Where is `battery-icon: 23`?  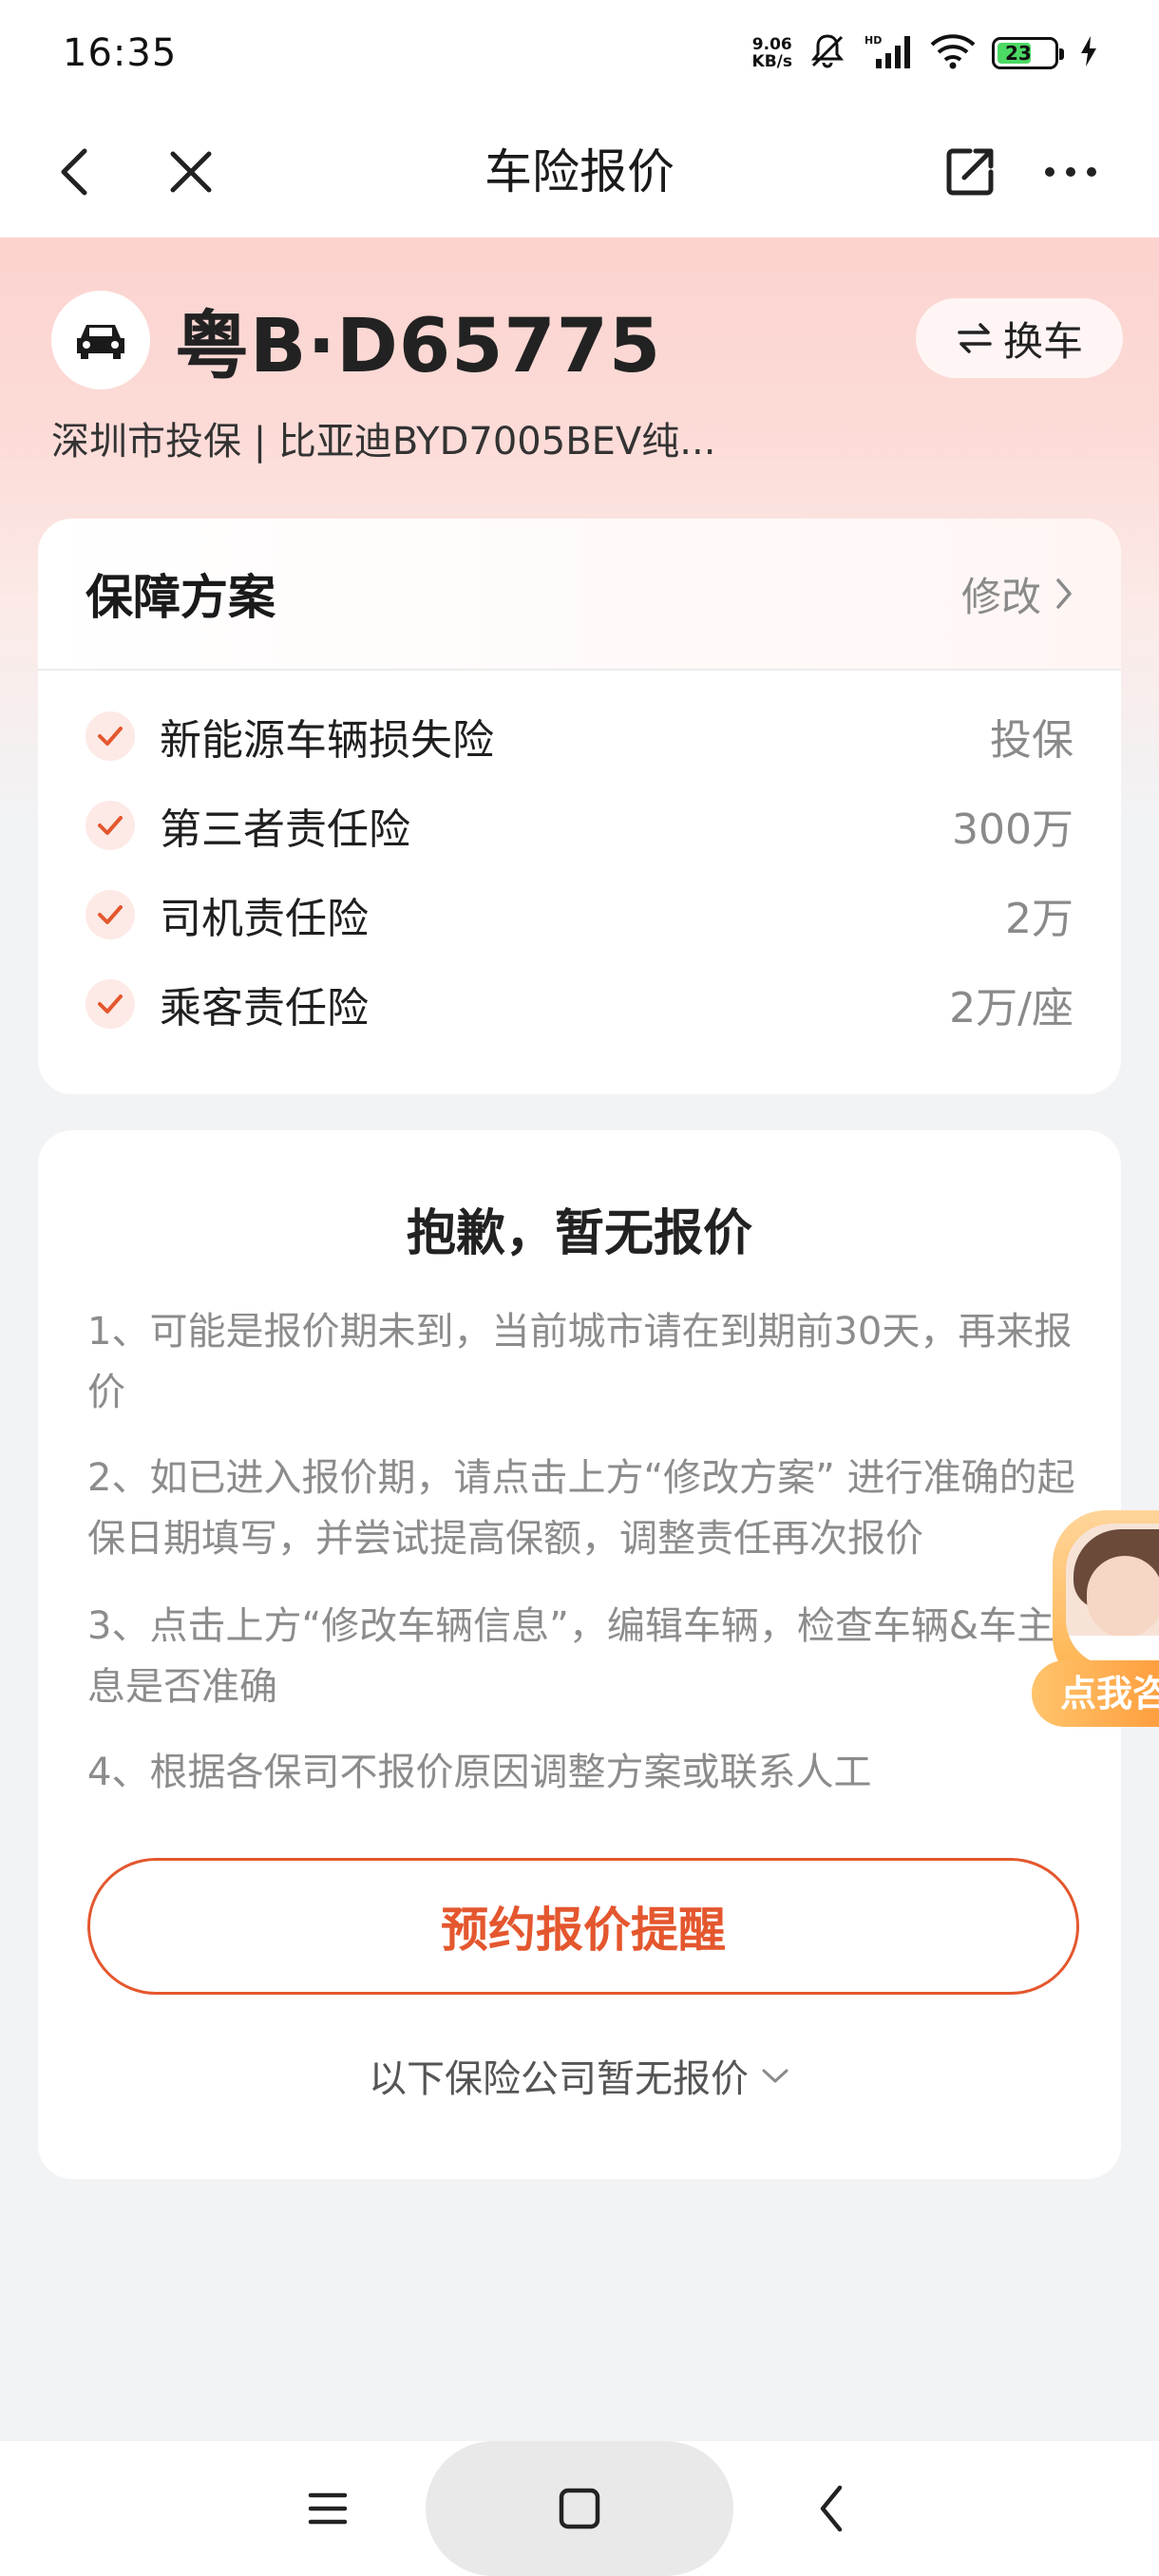 battery-icon: 23 is located at coordinates (1028, 53).